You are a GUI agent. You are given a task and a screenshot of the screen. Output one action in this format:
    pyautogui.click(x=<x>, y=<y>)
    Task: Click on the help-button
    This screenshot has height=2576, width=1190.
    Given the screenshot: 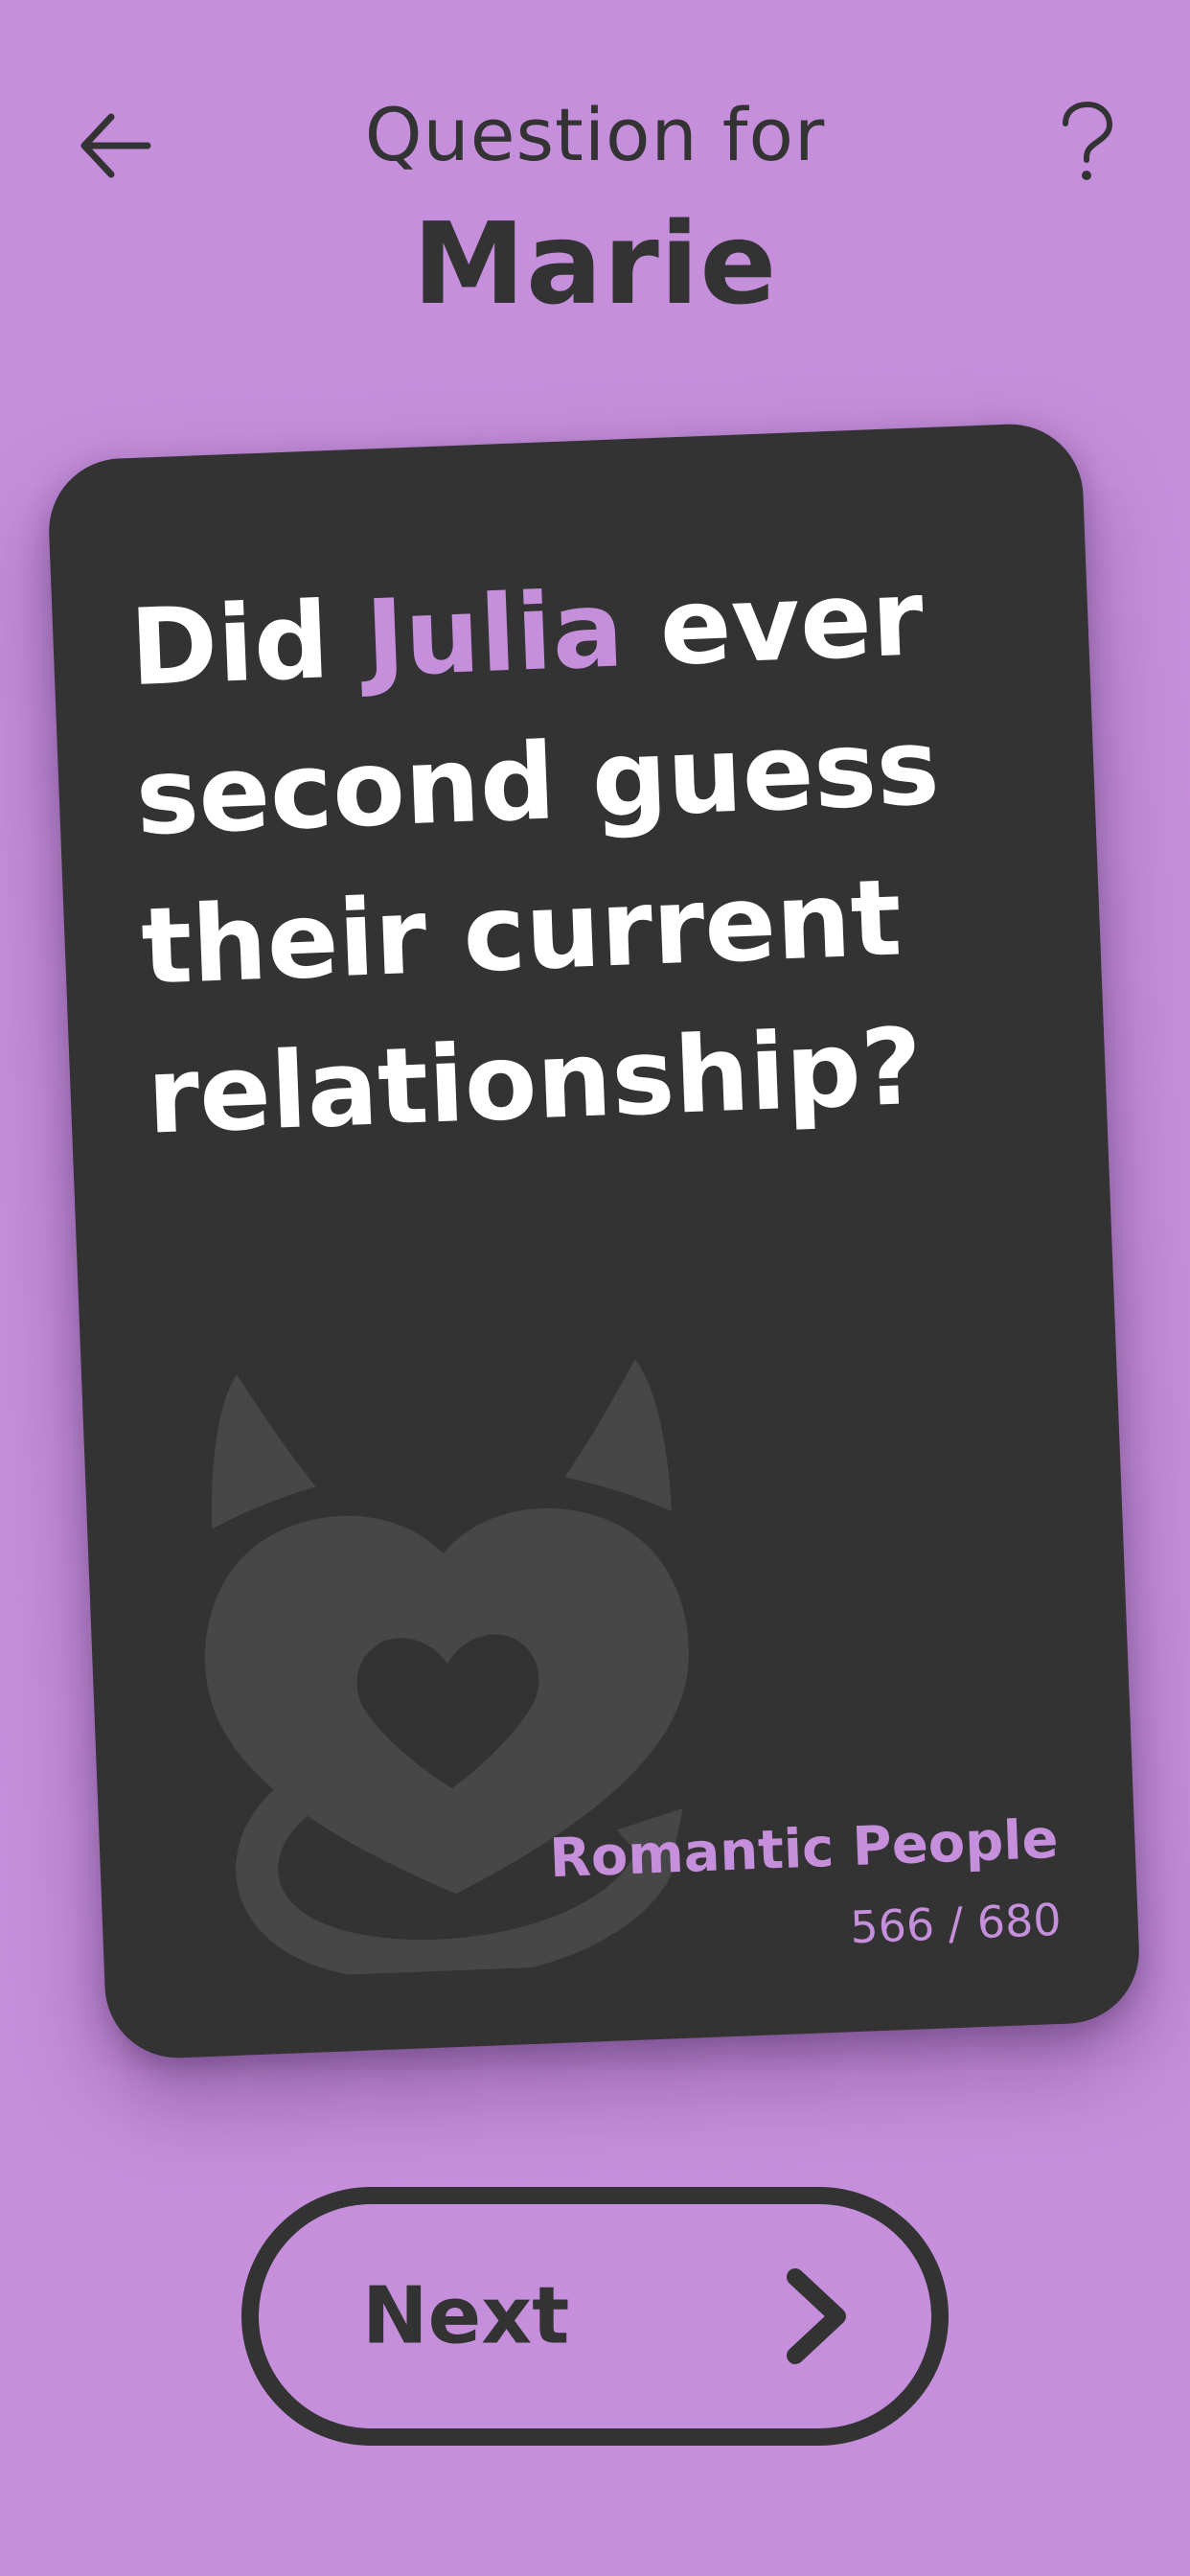 What is the action you would take?
    pyautogui.click(x=1088, y=142)
    